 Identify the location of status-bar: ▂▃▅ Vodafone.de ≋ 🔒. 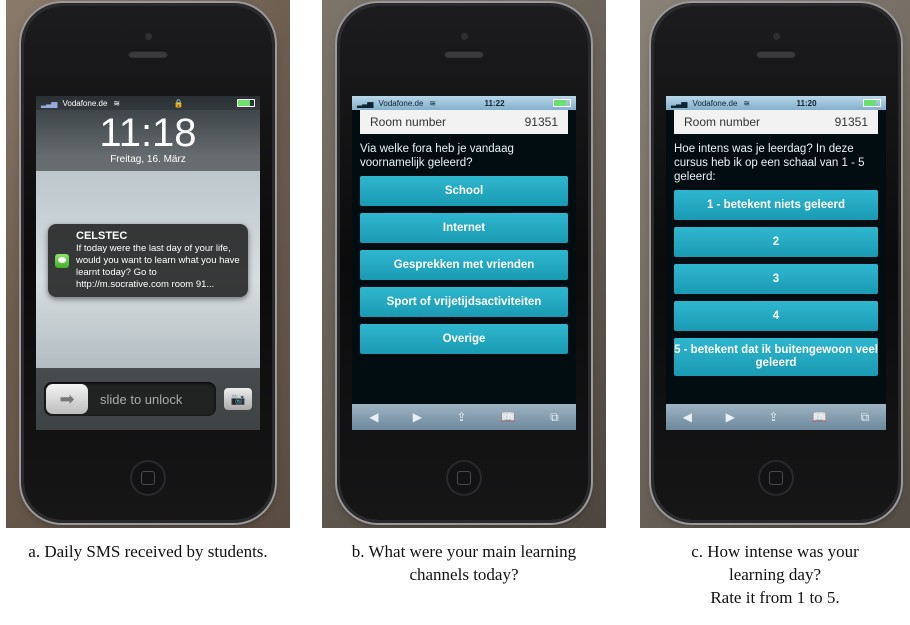
(148, 103).